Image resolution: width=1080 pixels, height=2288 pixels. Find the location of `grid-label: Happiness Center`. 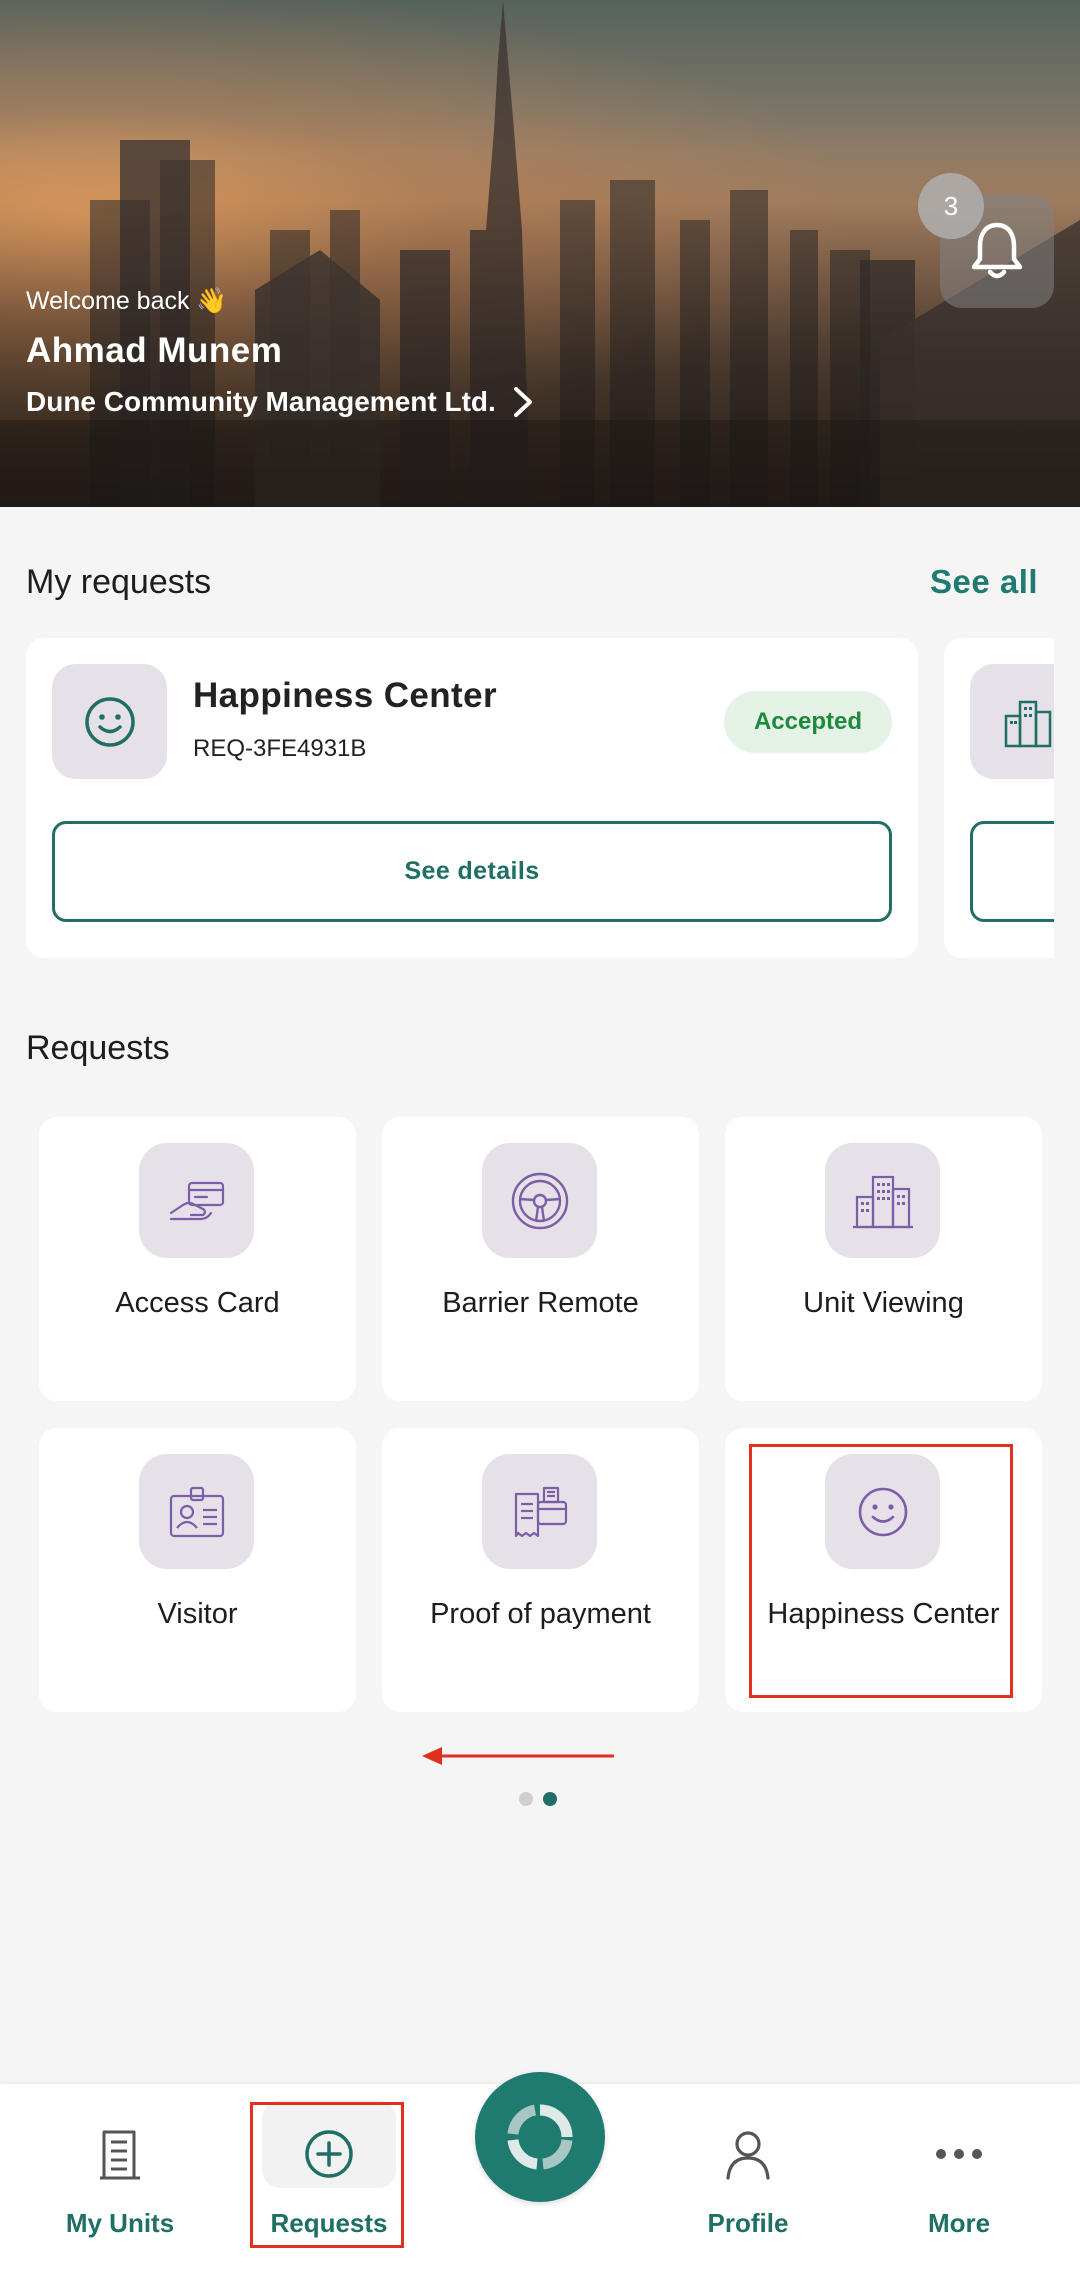

grid-label: Happiness Center is located at coordinates (883, 1614).